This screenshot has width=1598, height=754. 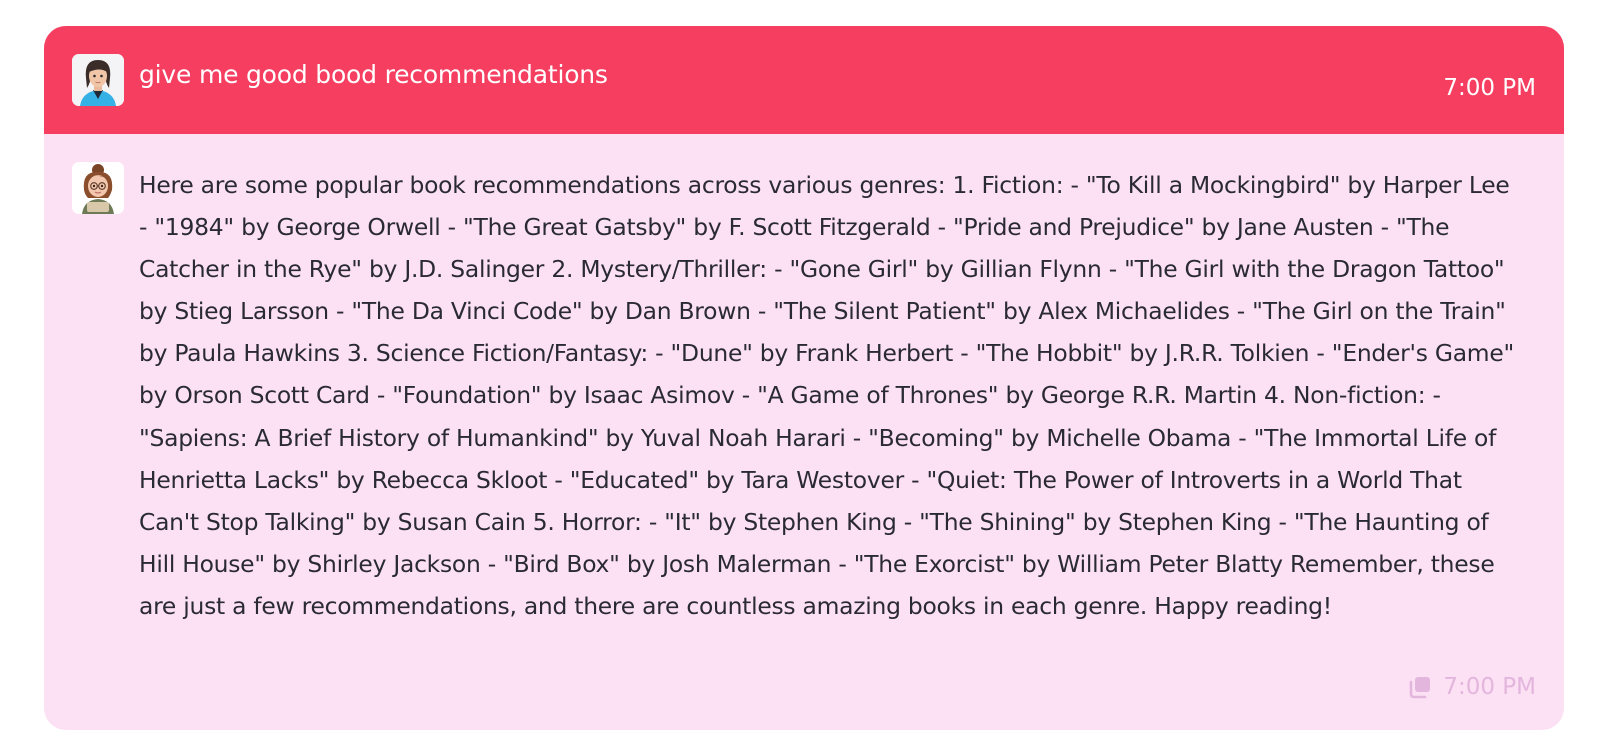 I want to click on user-avatar-icon, so click(x=98, y=80).